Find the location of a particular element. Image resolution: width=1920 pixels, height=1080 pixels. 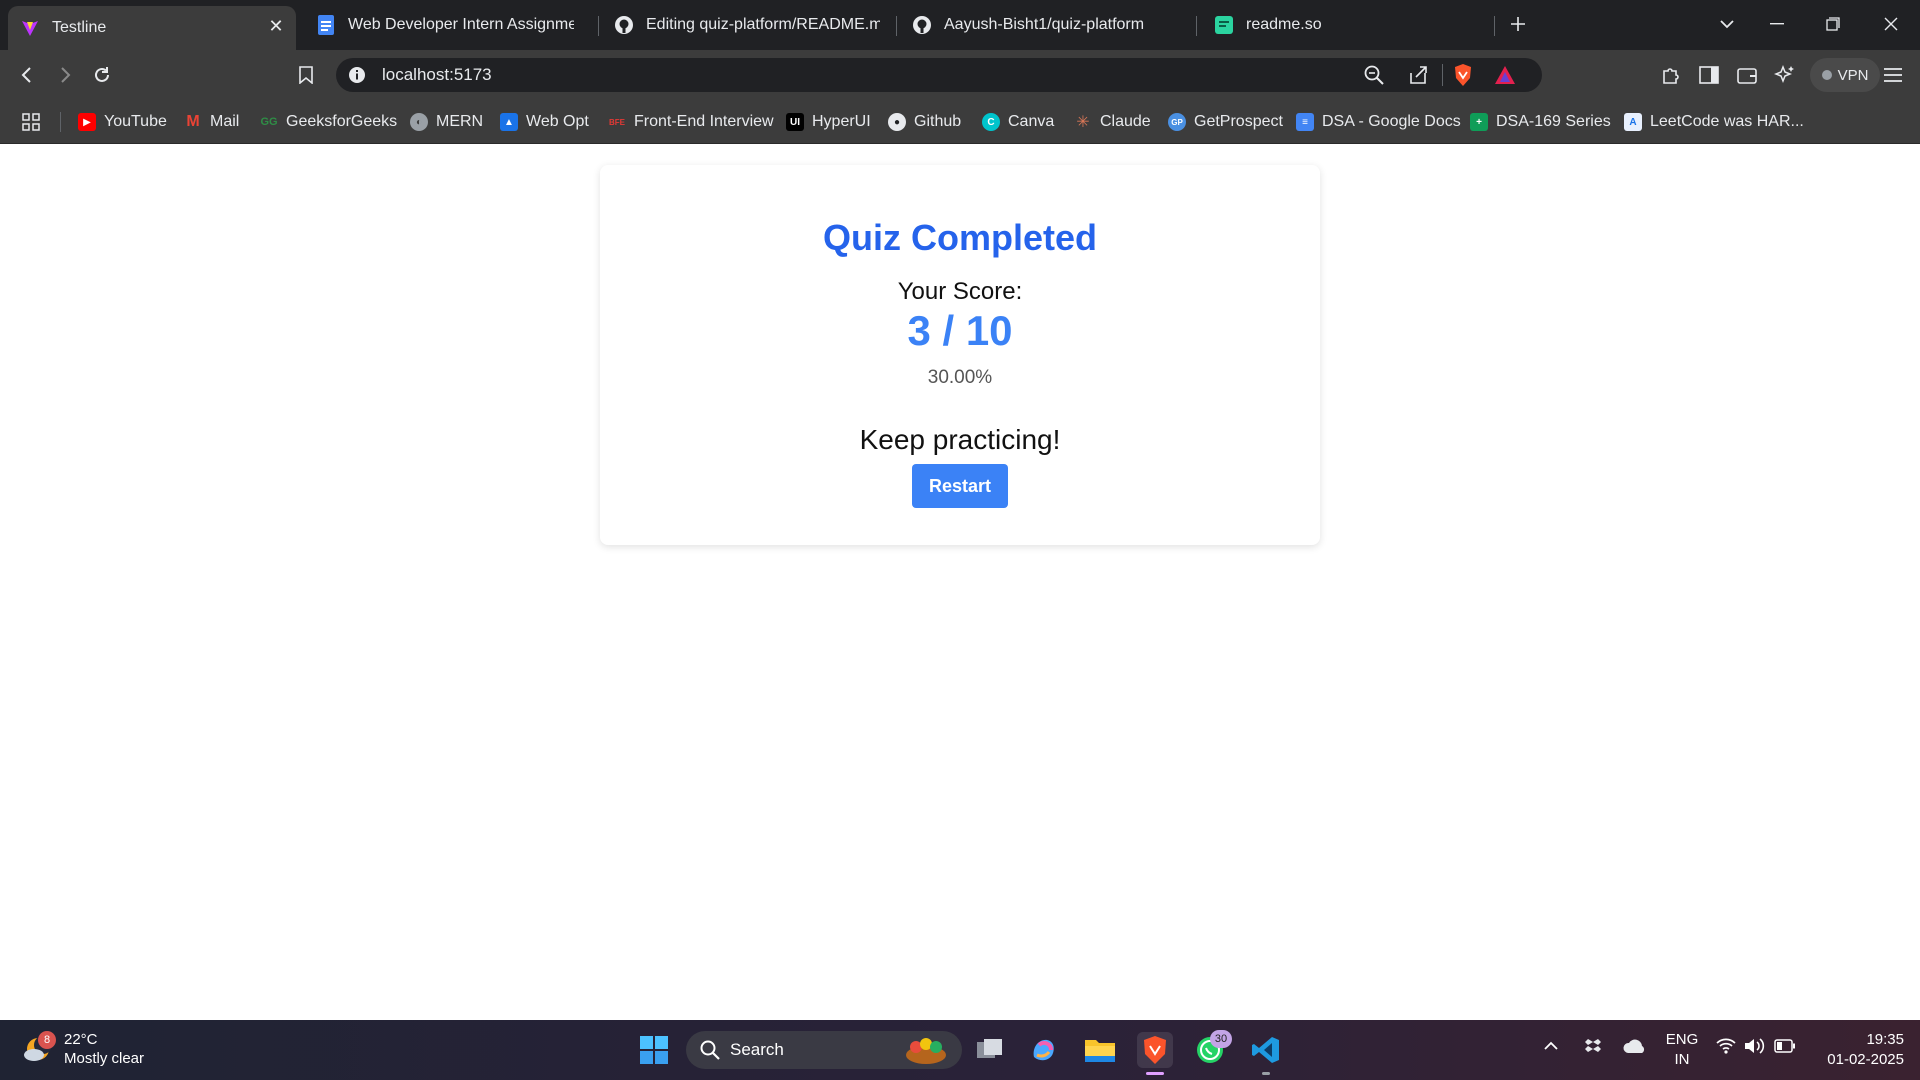

forward-icon is located at coordinates (65, 75).